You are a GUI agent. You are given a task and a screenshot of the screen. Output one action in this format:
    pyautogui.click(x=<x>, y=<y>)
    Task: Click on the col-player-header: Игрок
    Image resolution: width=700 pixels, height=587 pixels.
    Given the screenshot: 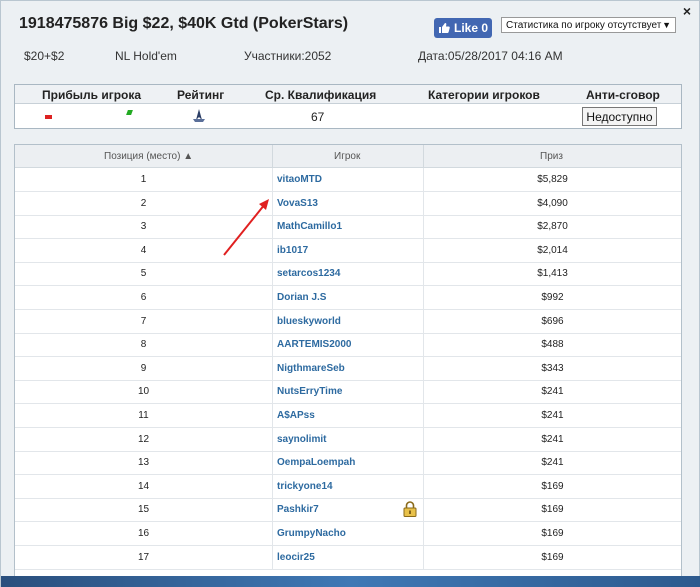 What is the action you would take?
    pyautogui.click(x=347, y=156)
    